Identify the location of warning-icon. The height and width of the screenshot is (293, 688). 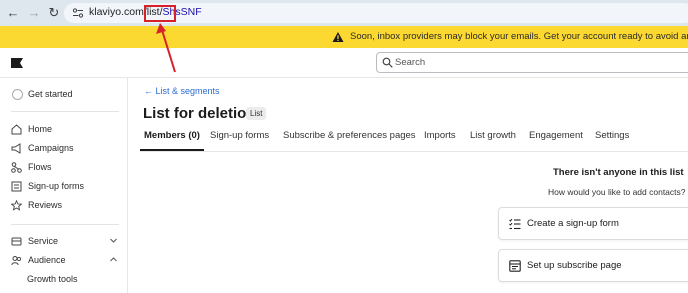
(338, 37).